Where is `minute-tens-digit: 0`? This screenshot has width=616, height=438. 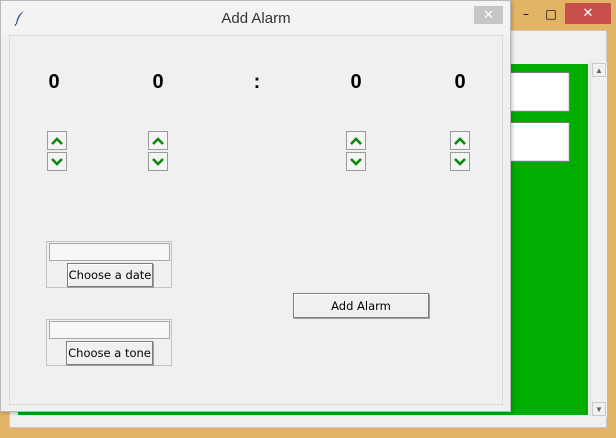
minute-tens-digit: 0 is located at coordinates (356, 82).